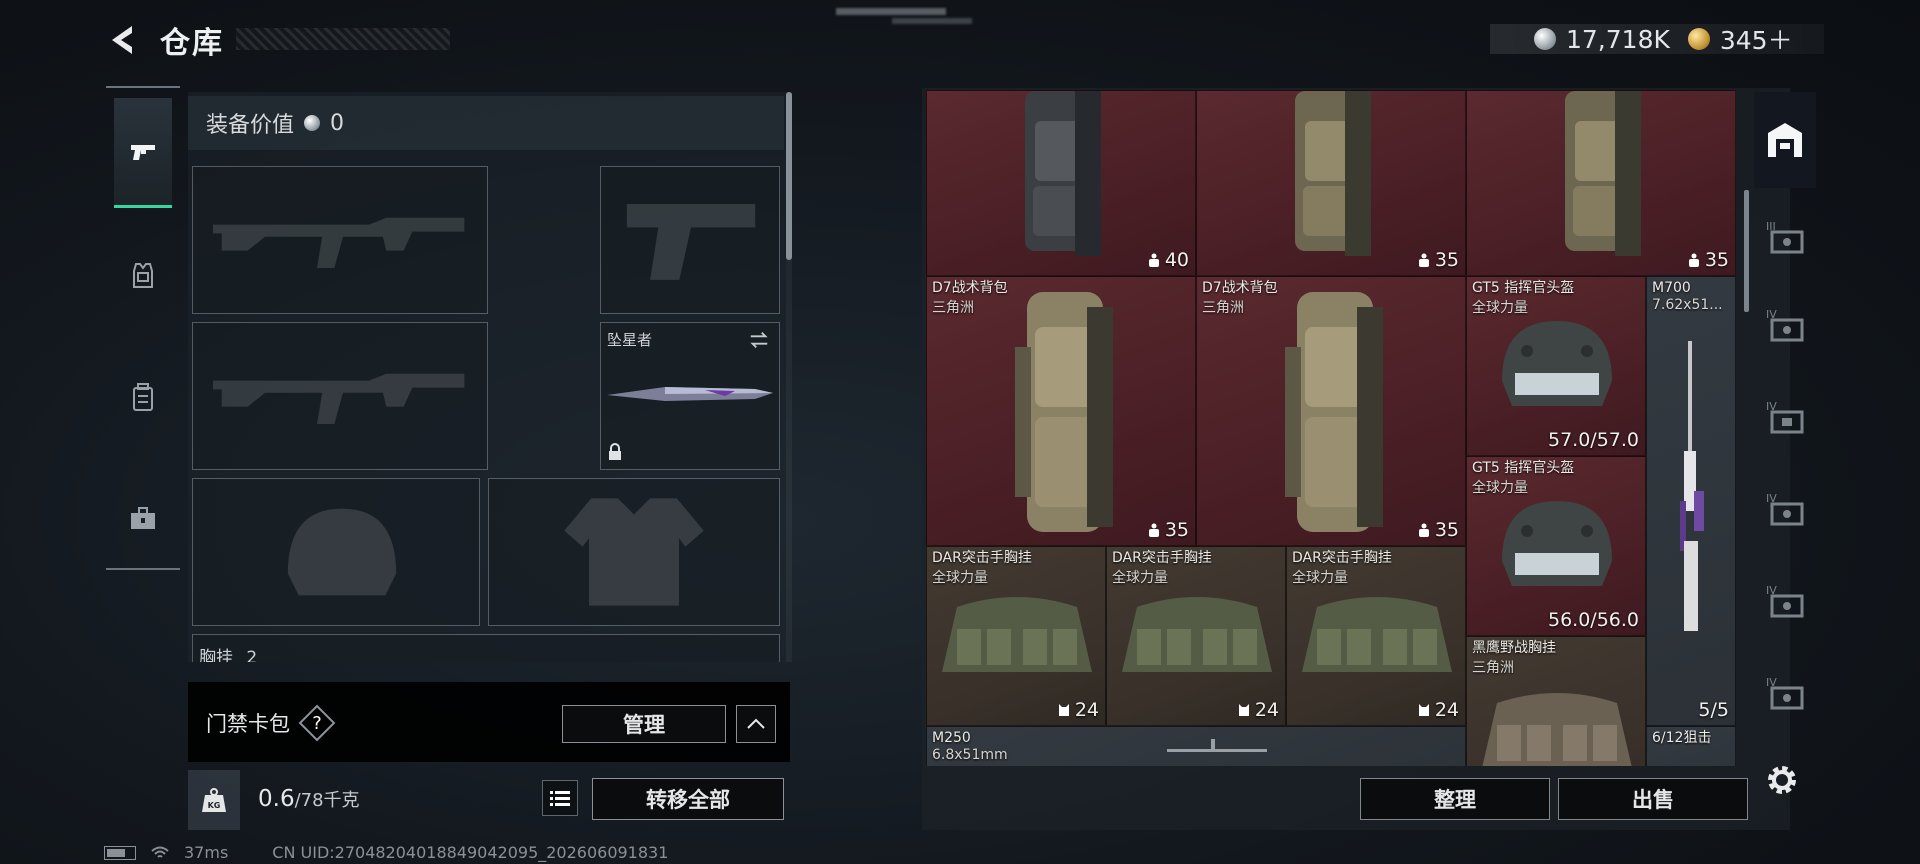  What do you see at coordinates (1746, 251) in the screenshot?
I see `warehouse-scrollbar` at bounding box center [1746, 251].